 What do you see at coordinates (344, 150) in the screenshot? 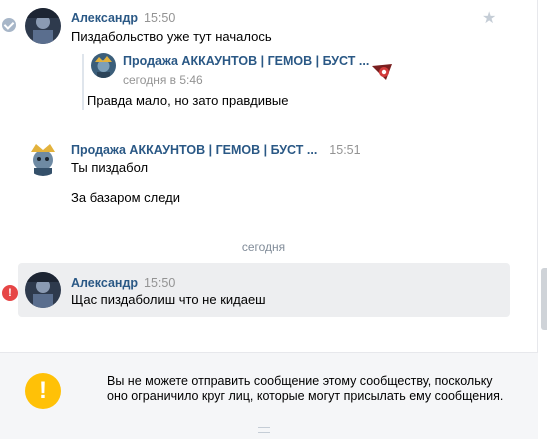
I see `message-time: 15:51` at bounding box center [344, 150].